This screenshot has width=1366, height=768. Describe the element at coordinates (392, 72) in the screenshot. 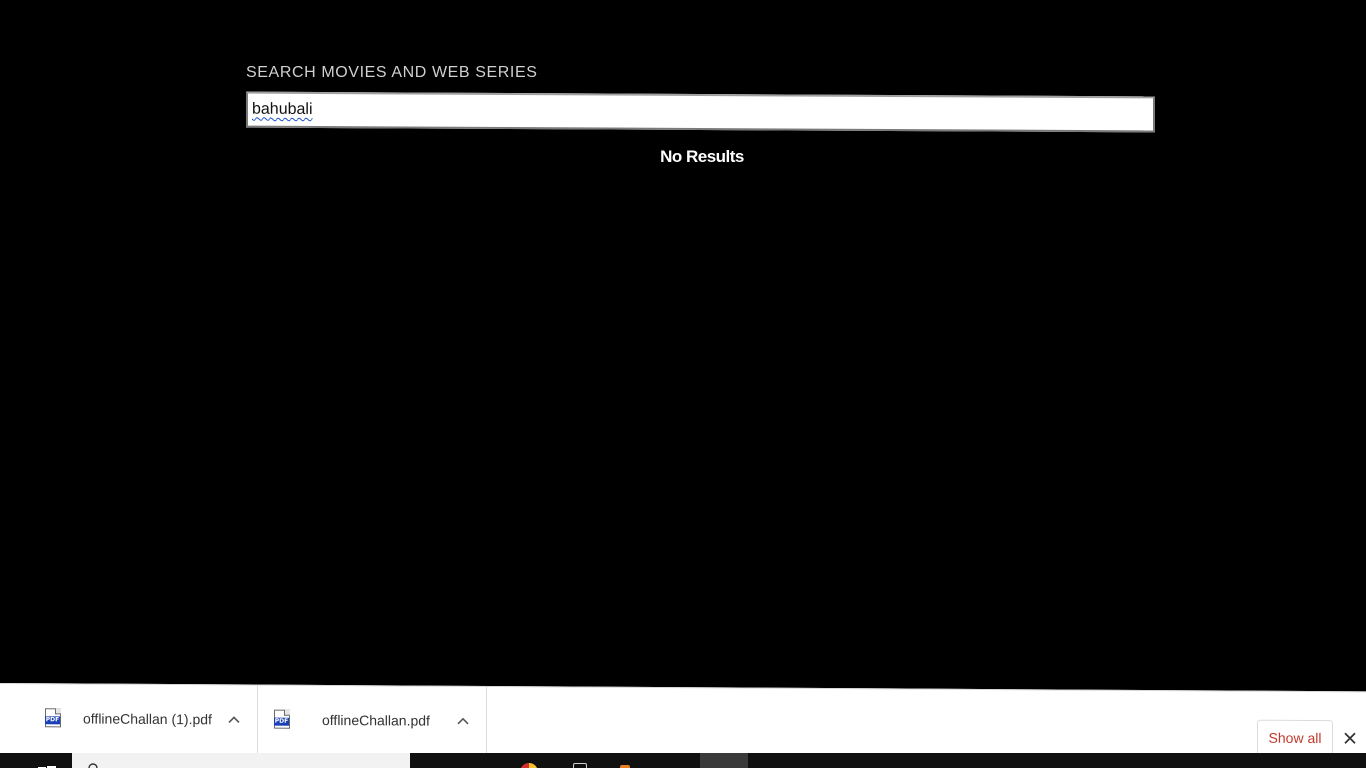

I see `search-label: SEARCH MOVIES AND WEB SERIES` at that location.